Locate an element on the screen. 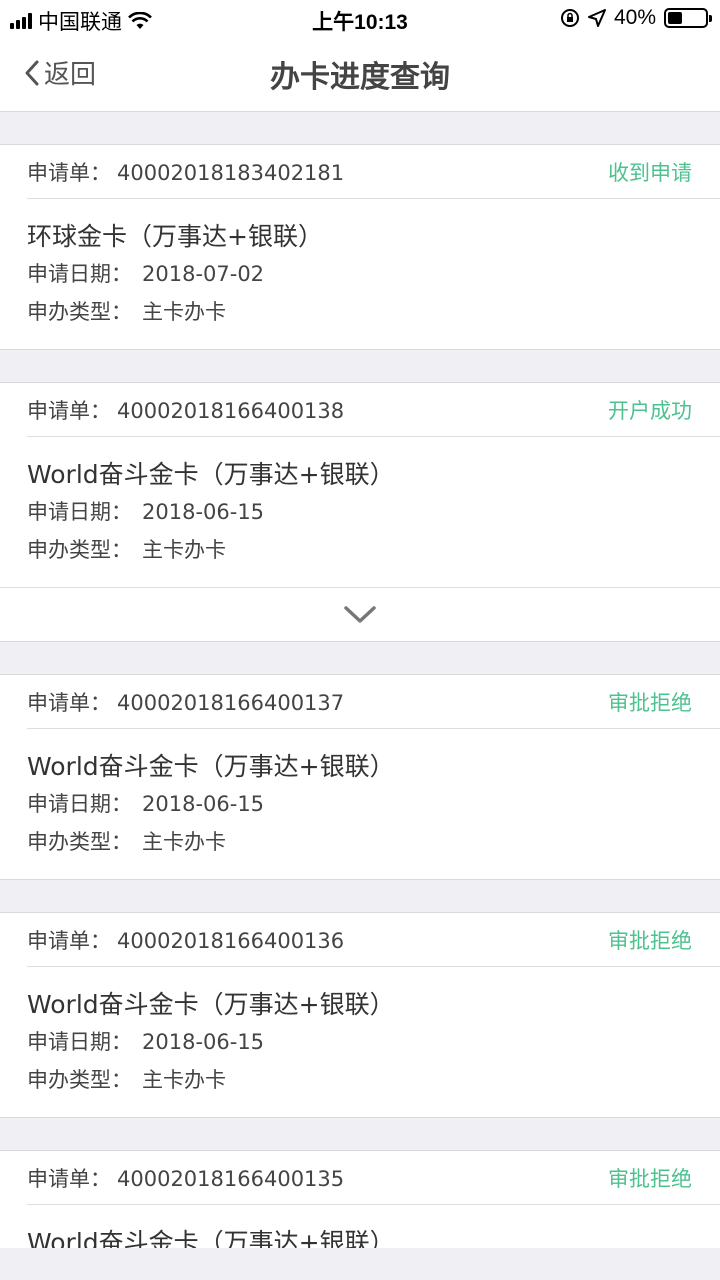  location-arrow-icon is located at coordinates (596, 18).